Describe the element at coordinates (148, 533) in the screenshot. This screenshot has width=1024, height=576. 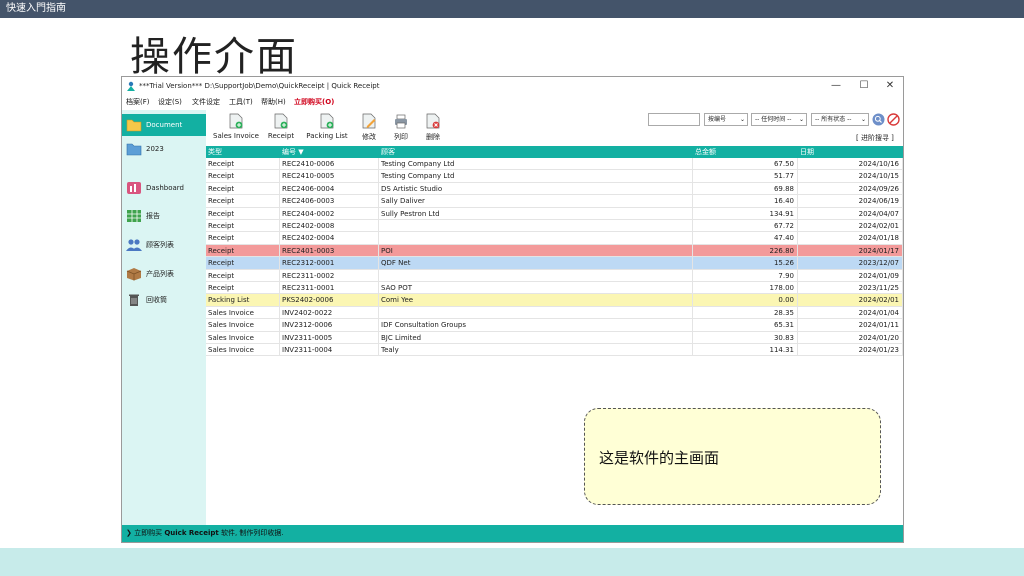
I see `status-prefix: 立即购买` at that location.